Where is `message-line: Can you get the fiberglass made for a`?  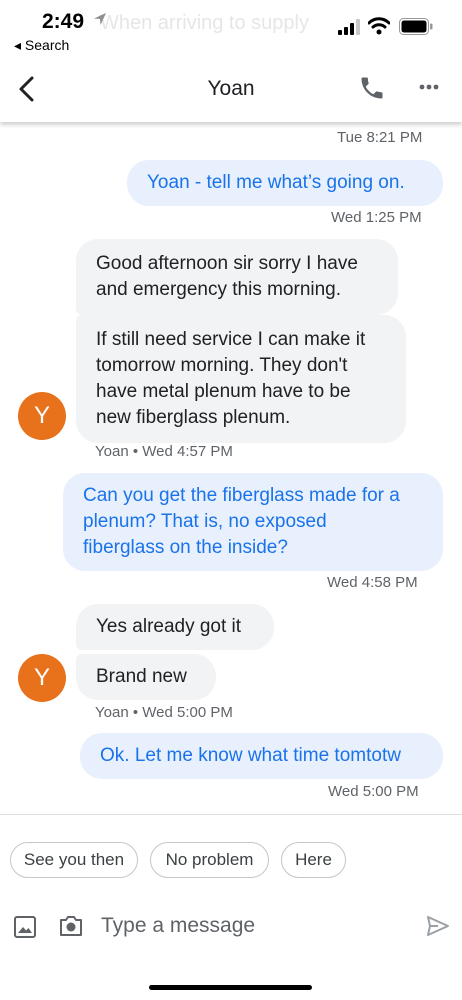
message-line: Can you get the fiberglass made for a is located at coordinates (241, 495).